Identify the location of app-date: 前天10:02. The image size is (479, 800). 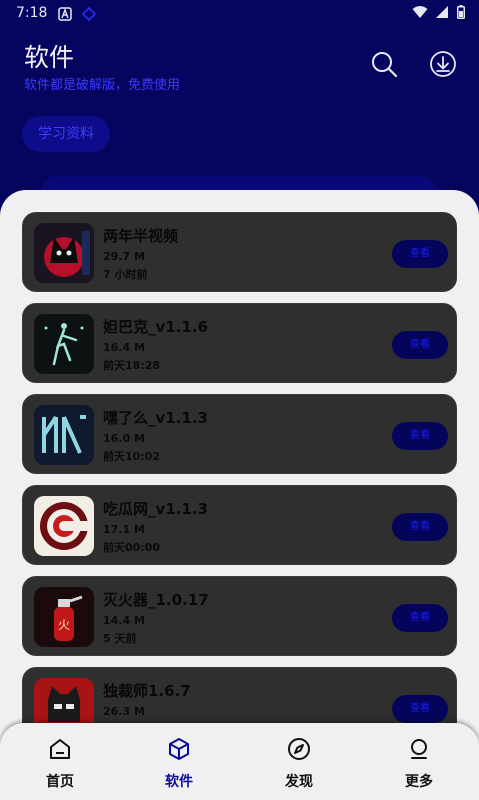
(132, 456).